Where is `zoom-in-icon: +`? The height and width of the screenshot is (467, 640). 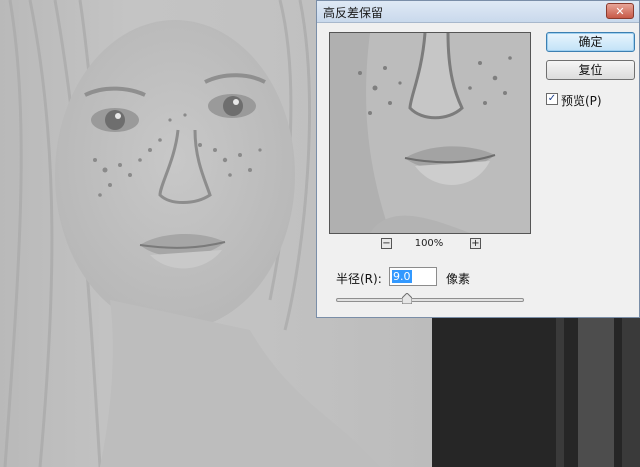 zoom-in-icon: + is located at coordinates (475, 243).